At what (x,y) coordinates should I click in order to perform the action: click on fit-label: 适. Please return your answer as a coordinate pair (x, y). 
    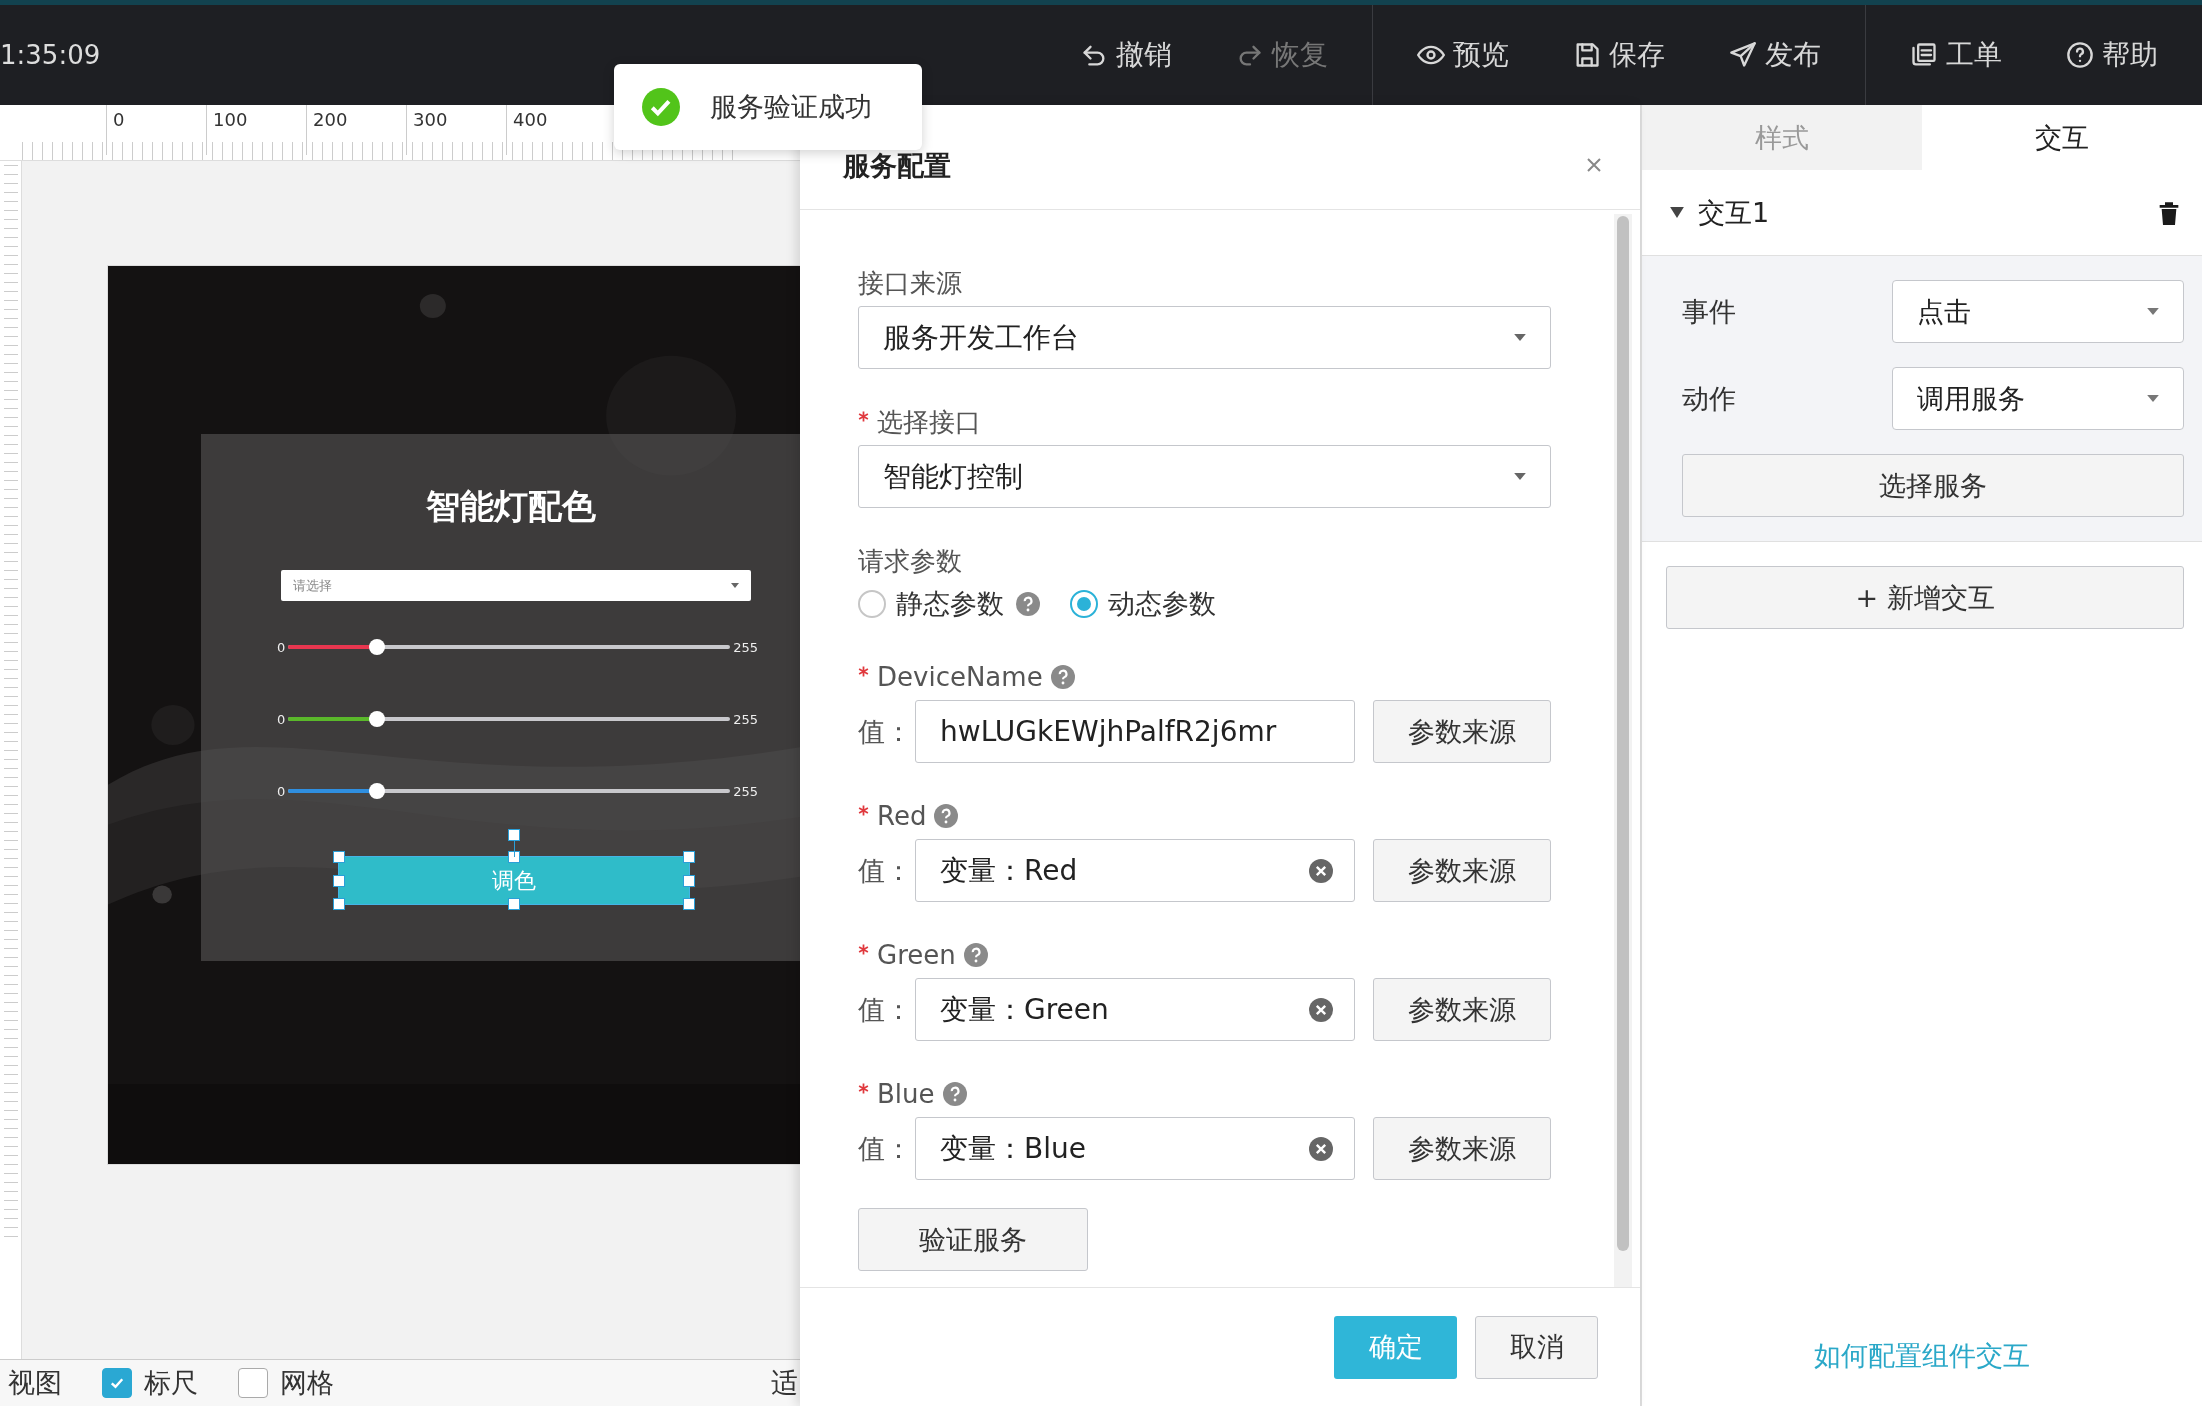
    Looking at the image, I should click on (784, 1383).